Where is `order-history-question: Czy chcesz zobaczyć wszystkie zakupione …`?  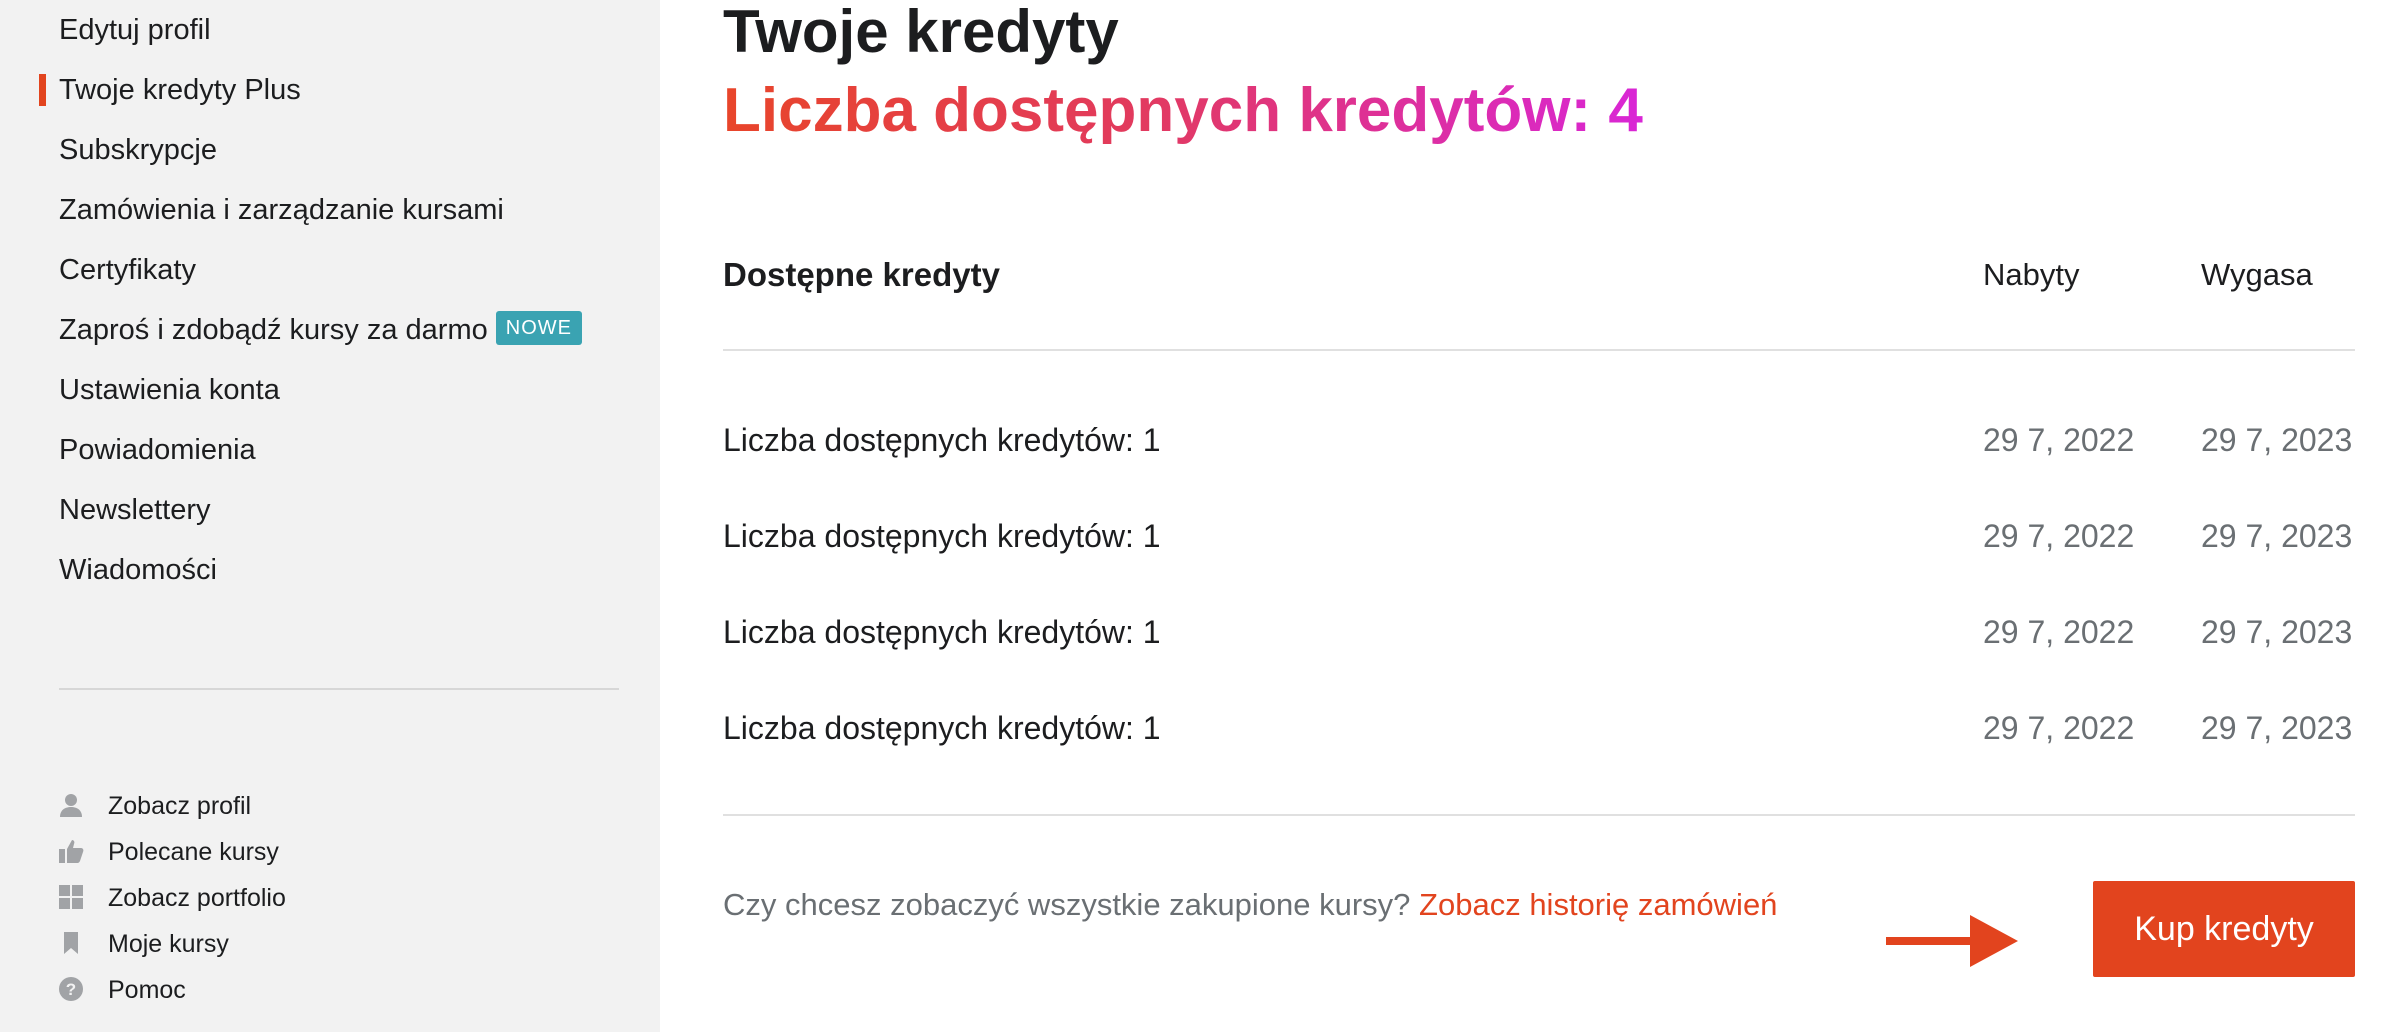 order-history-question: Czy chcesz zobaczyć wszystkie zakupione … is located at coordinates (1067, 904).